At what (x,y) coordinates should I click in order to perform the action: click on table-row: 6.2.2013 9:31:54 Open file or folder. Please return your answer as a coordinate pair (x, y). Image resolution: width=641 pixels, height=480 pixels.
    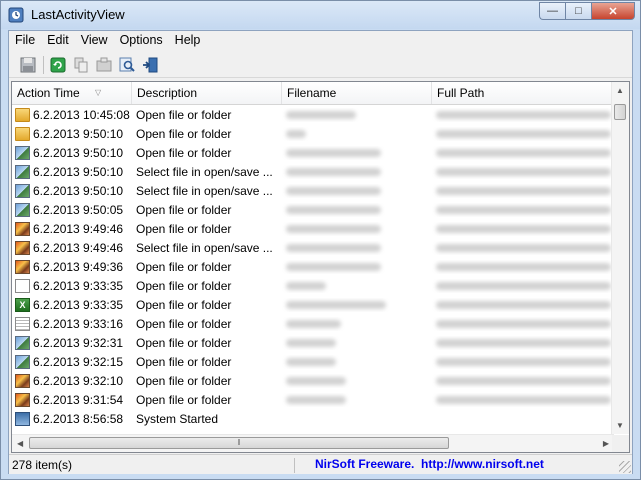
    Looking at the image, I should click on (314, 399).